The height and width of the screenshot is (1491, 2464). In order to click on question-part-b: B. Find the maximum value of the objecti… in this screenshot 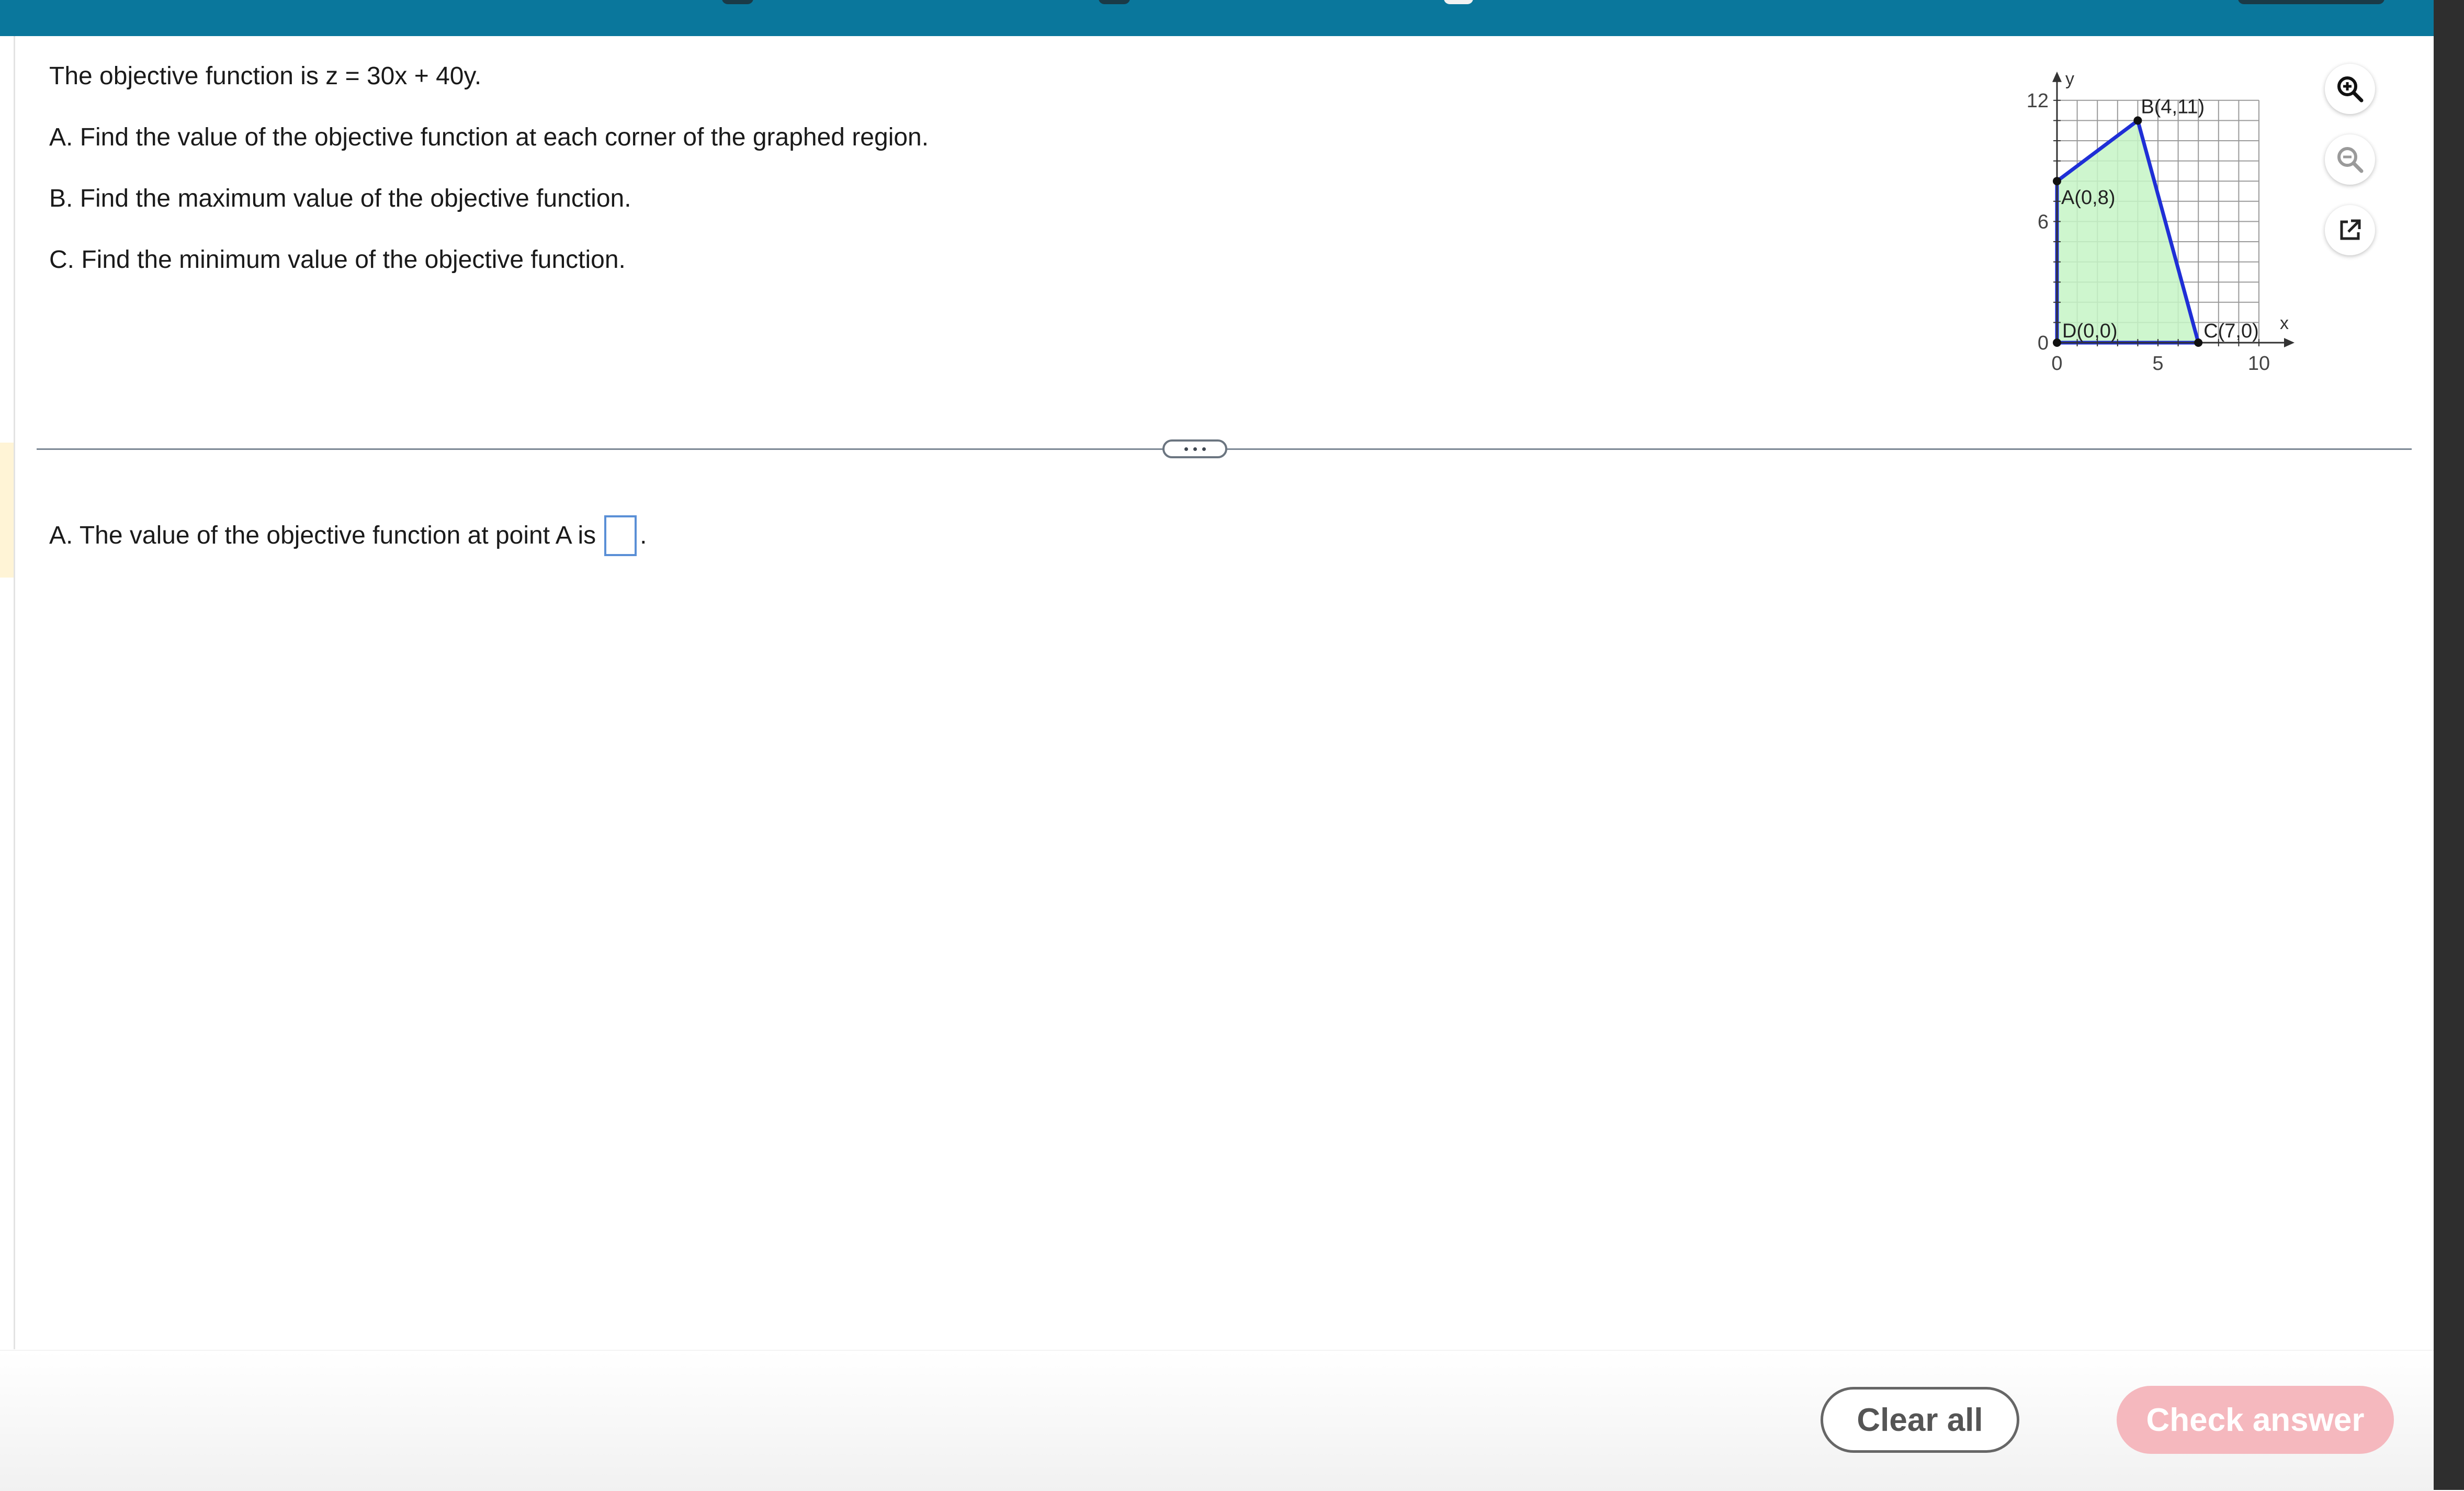, I will do `click(340, 199)`.